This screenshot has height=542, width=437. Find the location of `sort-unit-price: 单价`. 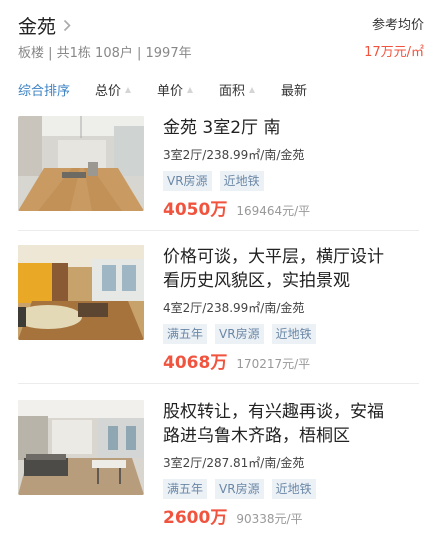

sort-unit-price: 单价 is located at coordinates (175, 89).